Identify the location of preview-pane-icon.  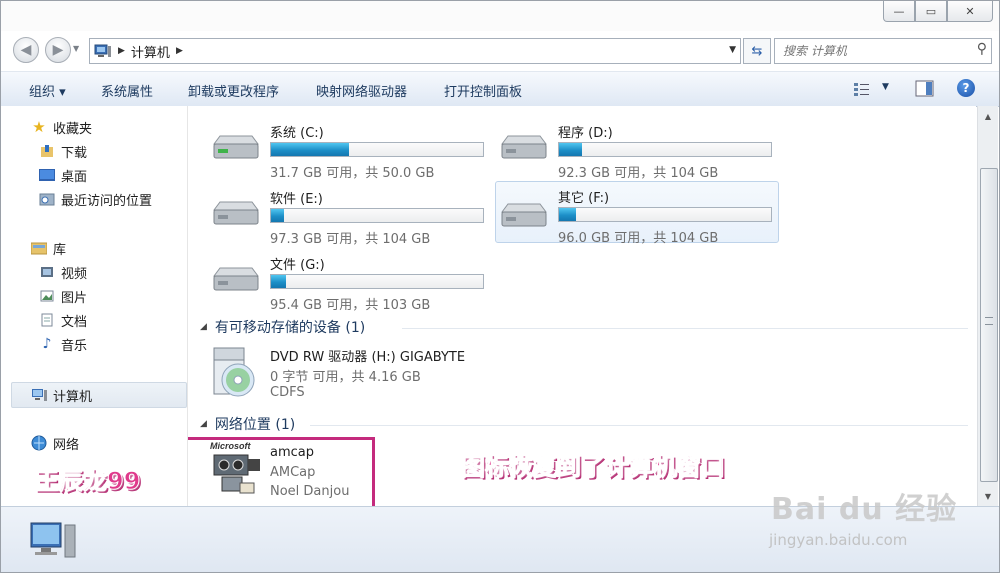
(925, 89).